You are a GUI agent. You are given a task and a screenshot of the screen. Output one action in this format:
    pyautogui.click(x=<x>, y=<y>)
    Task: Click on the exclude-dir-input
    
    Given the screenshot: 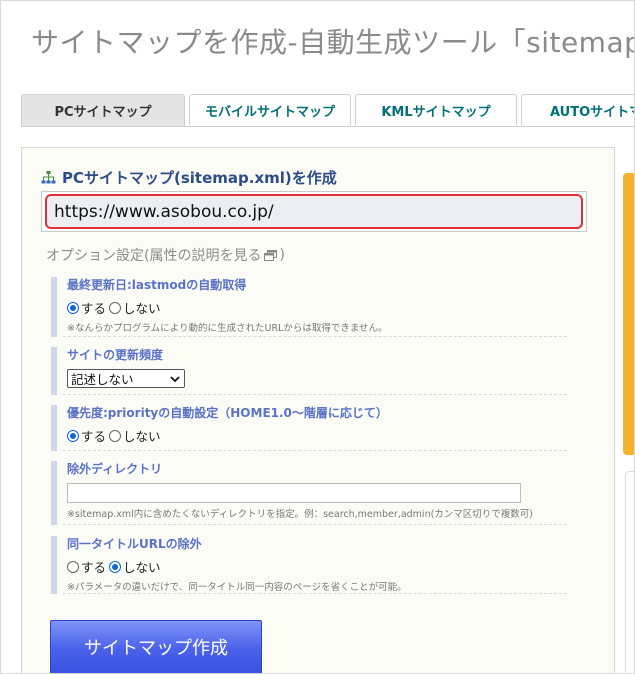 What is the action you would take?
    pyautogui.click(x=294, y=493)
    